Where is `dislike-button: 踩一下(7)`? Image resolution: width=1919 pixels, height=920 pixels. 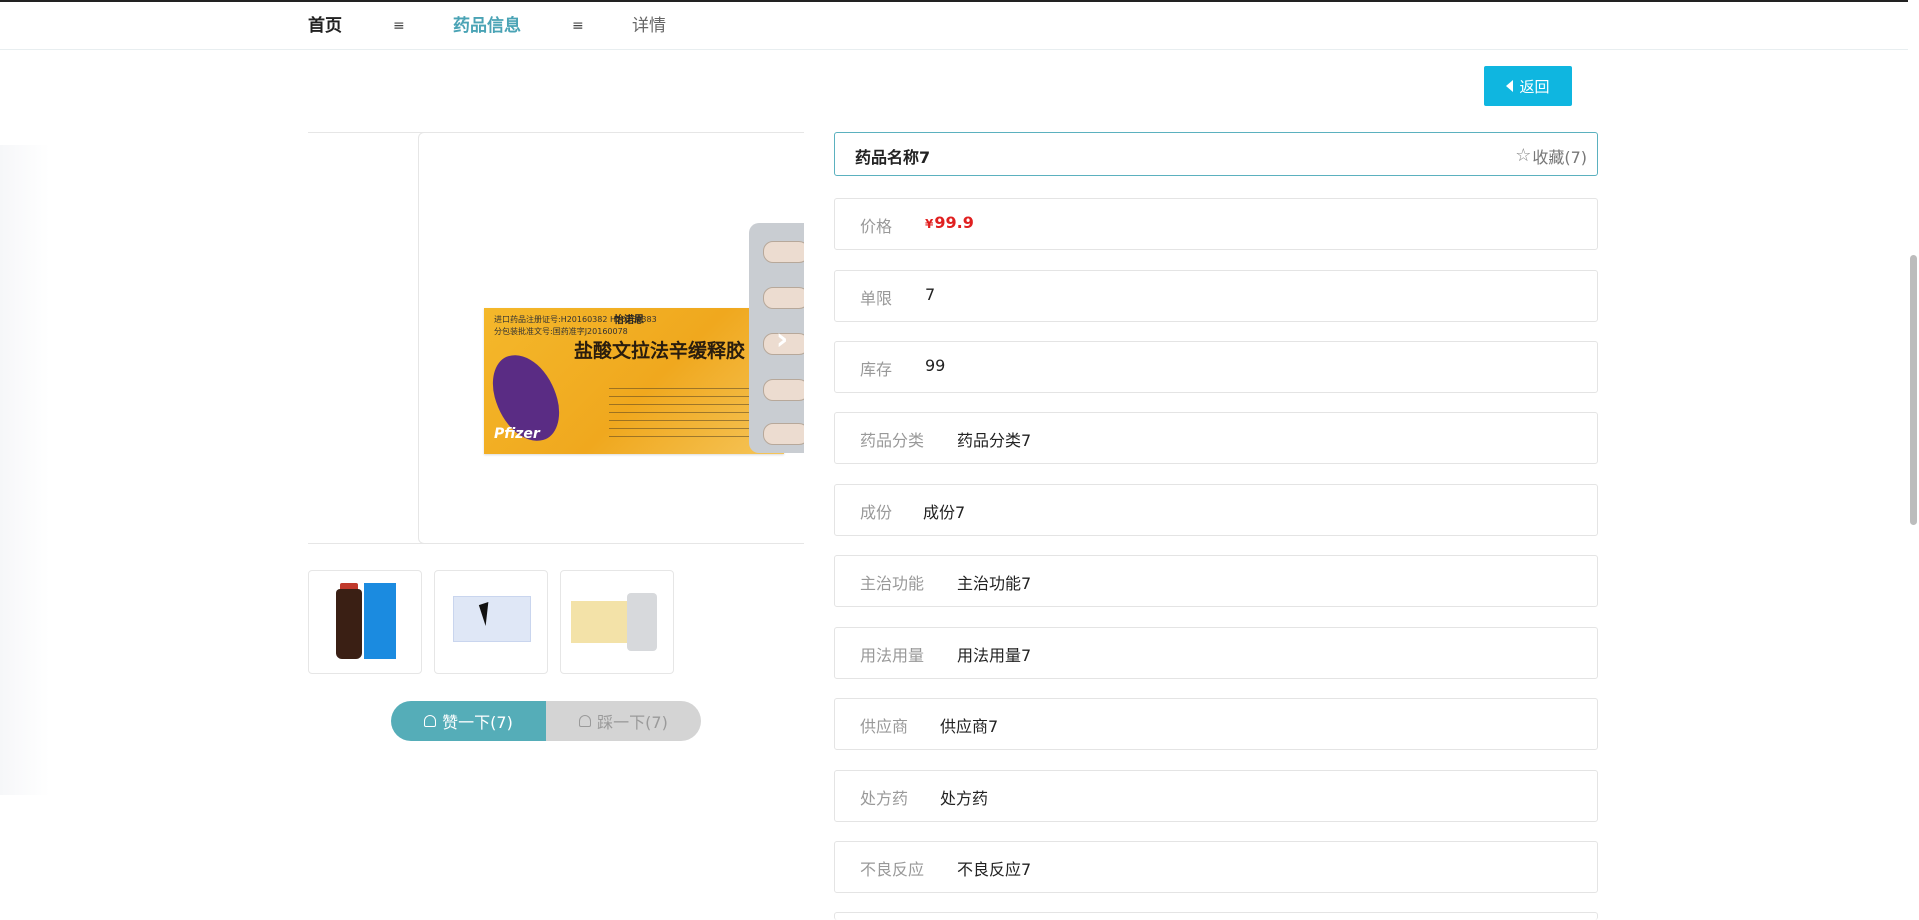
dislike-button: 踩一下(7) is located at coordinates (623, 721).